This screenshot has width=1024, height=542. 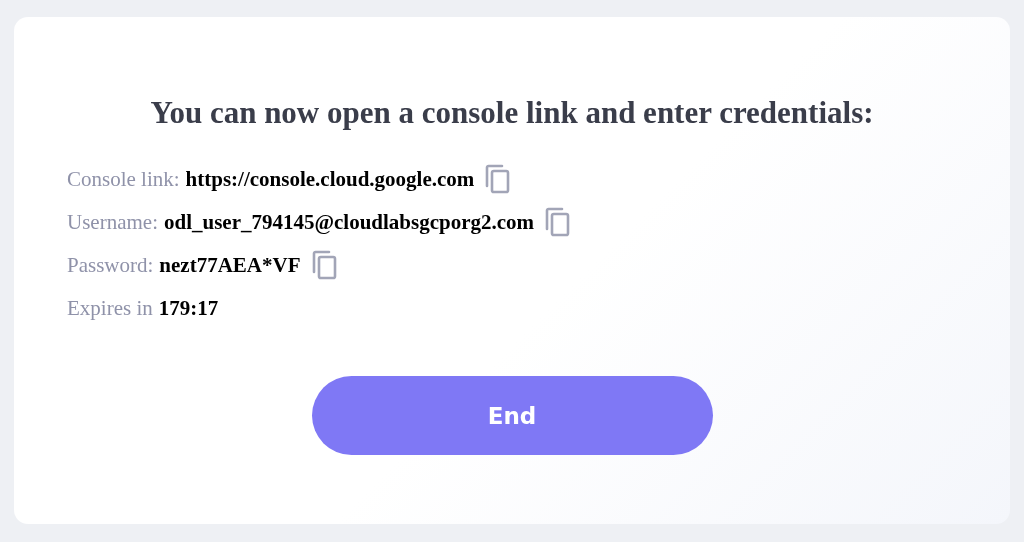 I want to click on end-button: End, so click(x=512, y=415).